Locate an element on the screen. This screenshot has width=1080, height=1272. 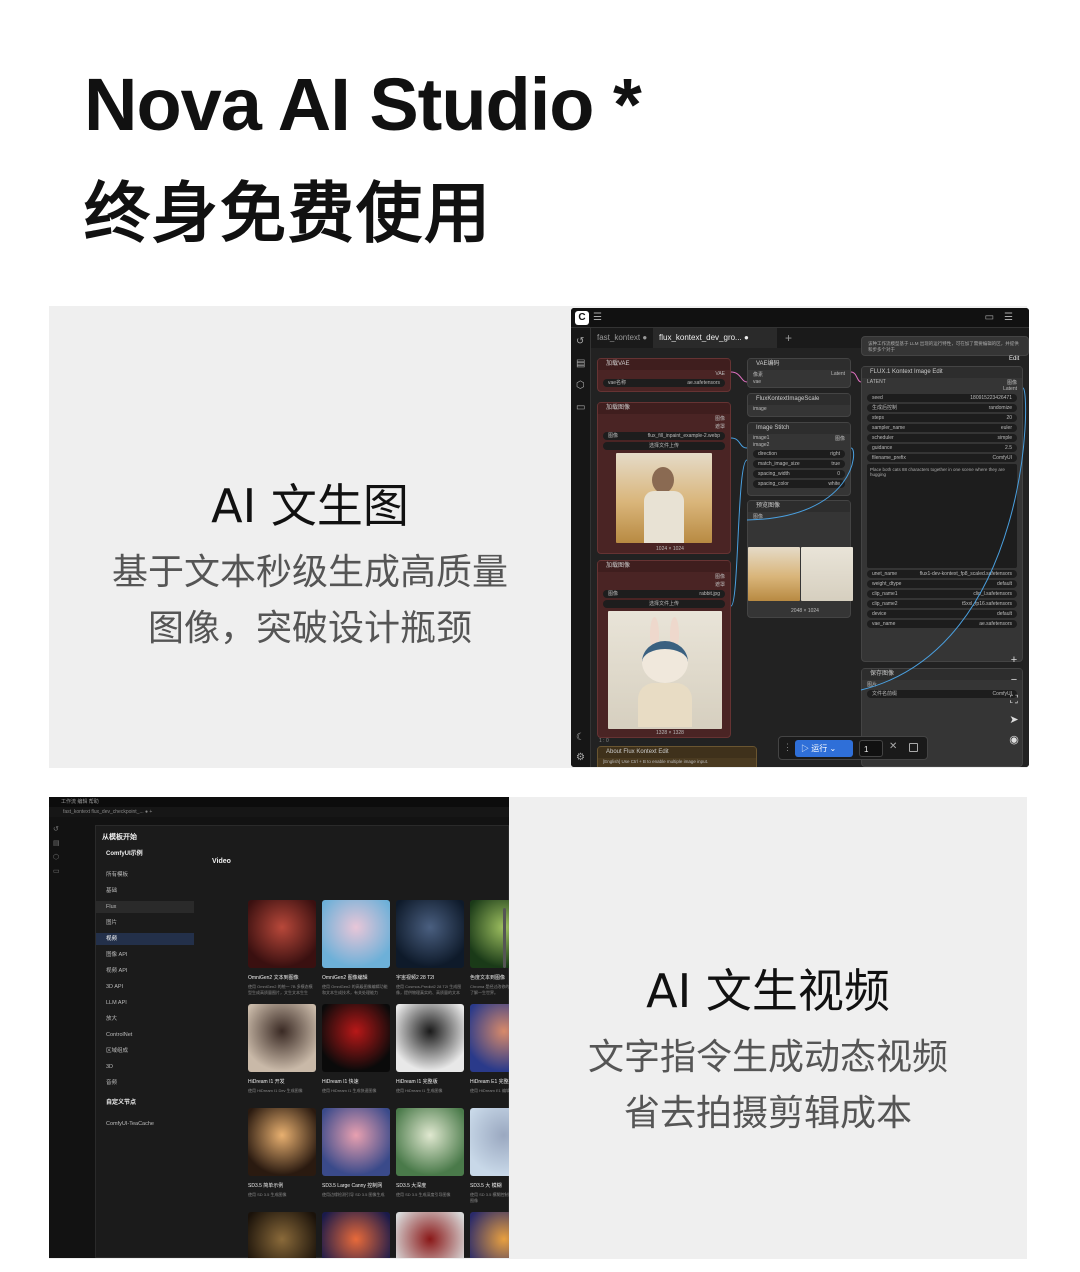
cancel-x-icon: ✕ is located at coordinates (893, 746).